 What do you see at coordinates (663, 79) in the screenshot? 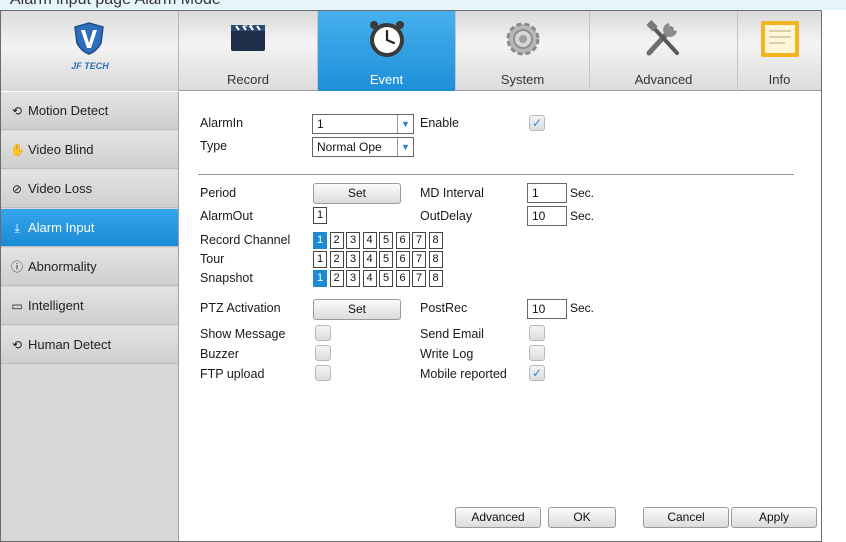
I see `tab-advanced-label: Advanced` at bounding box center [663, 79].